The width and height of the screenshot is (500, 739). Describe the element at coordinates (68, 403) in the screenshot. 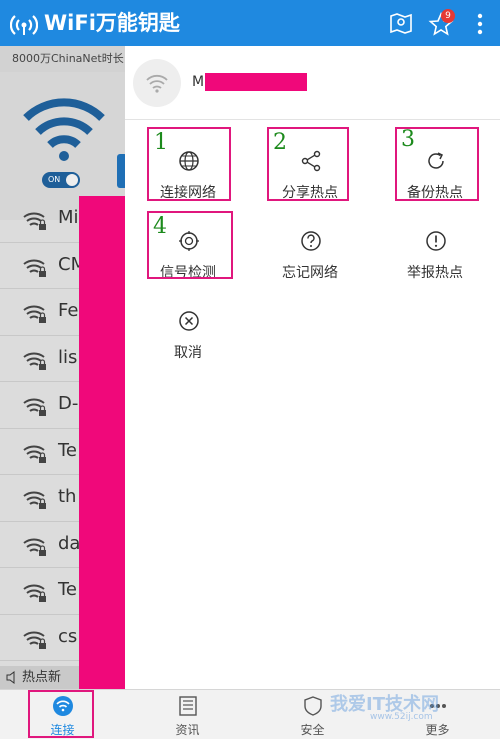

I see `network-name: D-` at that location.